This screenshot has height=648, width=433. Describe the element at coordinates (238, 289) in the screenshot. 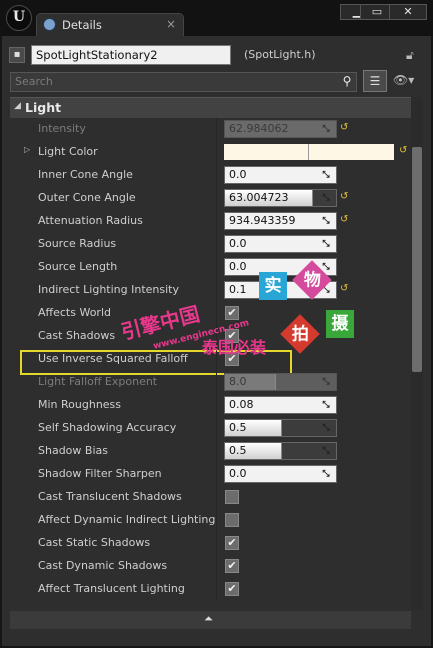

I see `property-value: 0.1` at that location.